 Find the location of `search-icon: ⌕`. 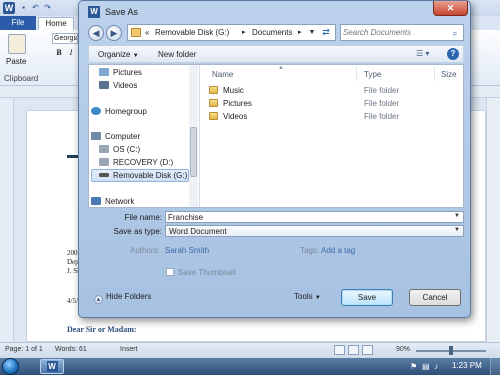

search-icon: ⌕ is located at coordinates (455, 33).